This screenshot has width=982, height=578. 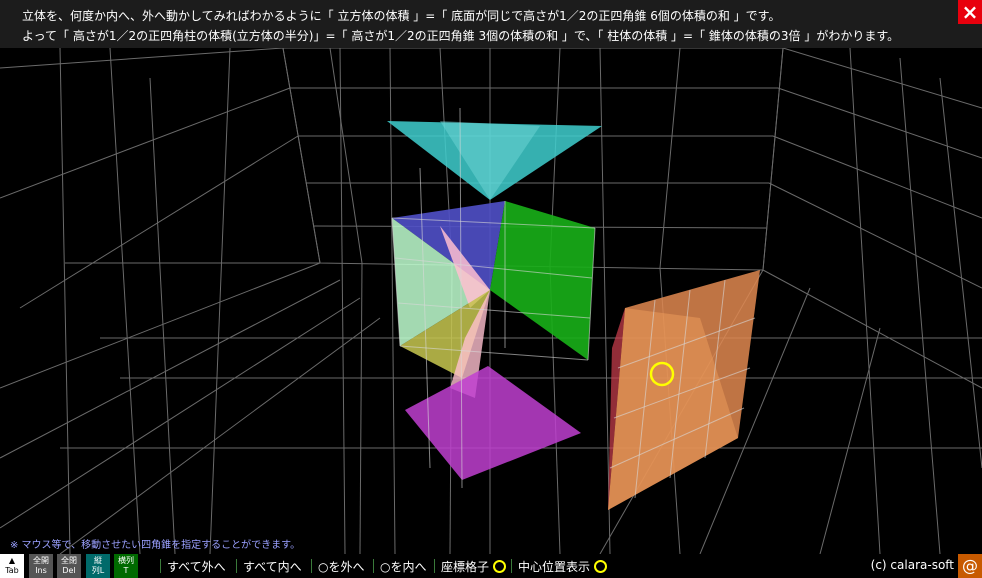 I want to click on tab-button: ▲ Tab, so click(x=12, y=566).